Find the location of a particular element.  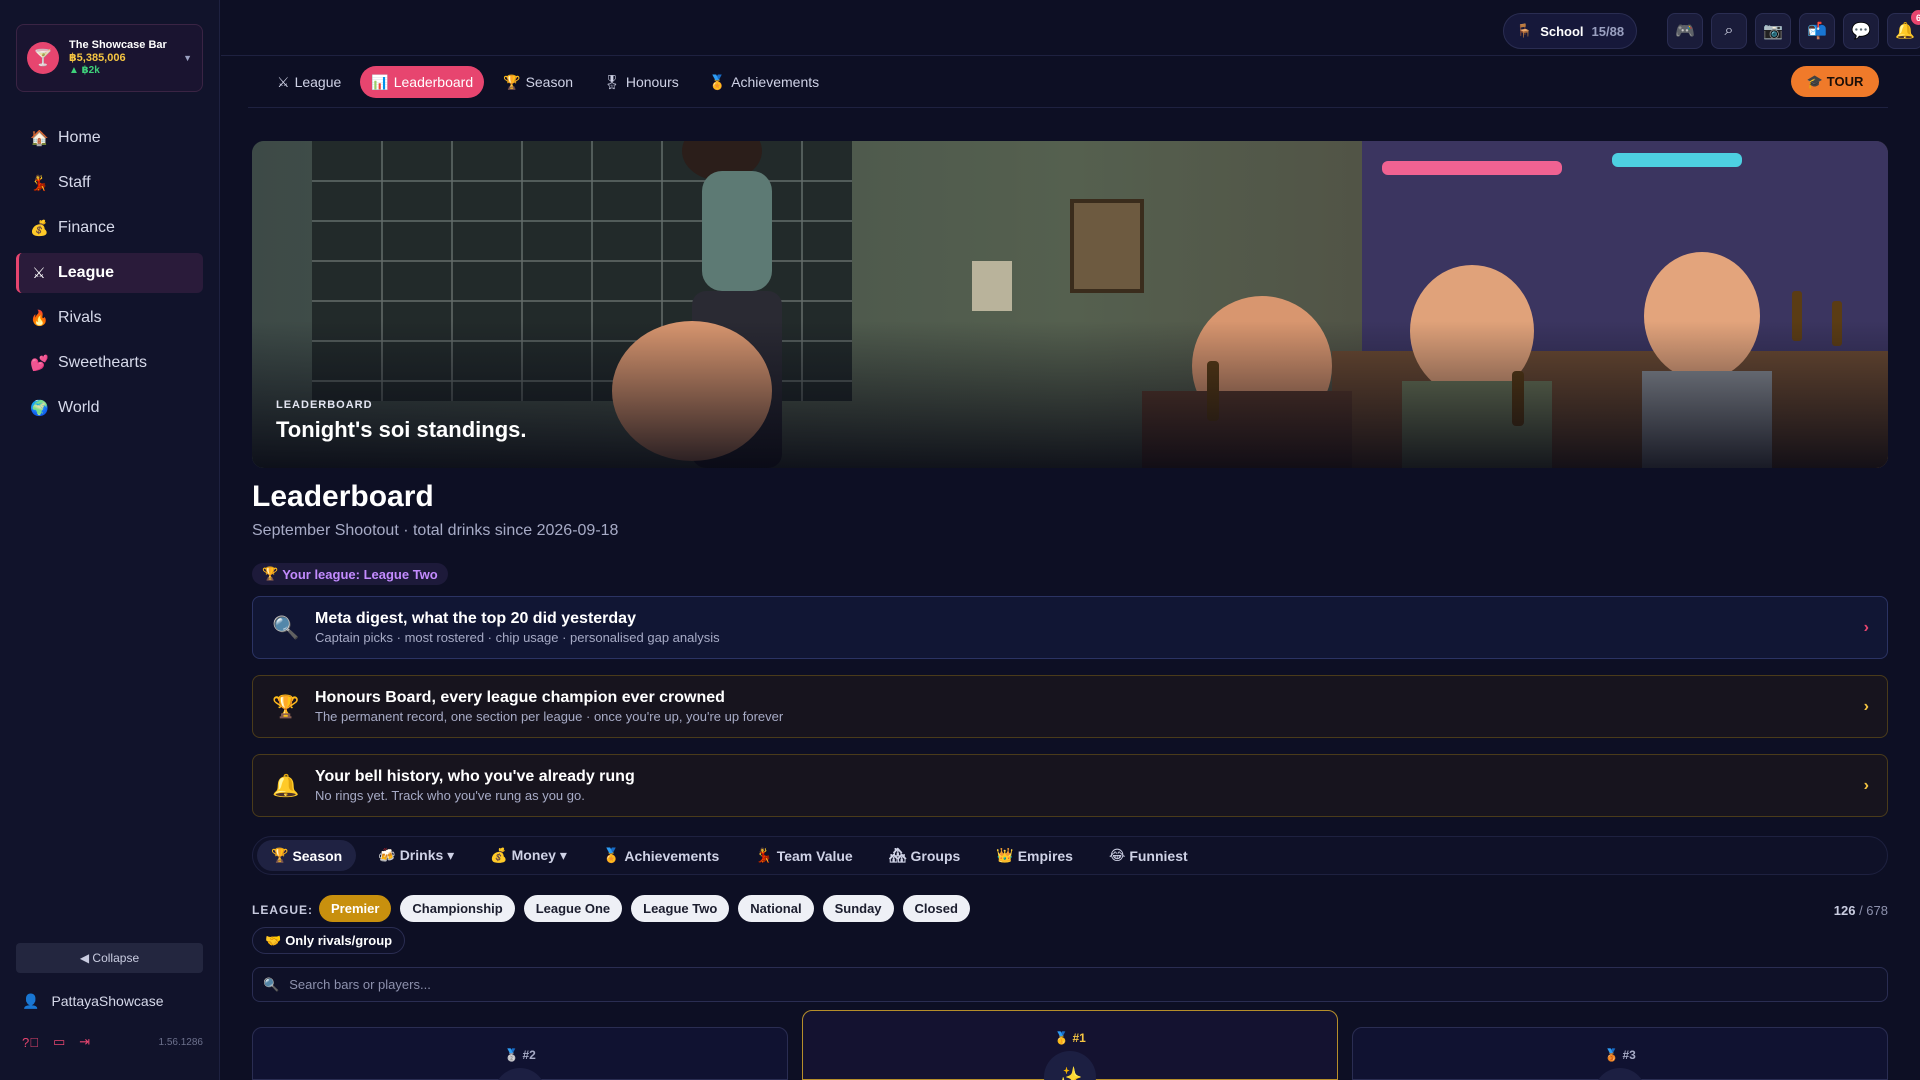

league-option-national: National is located at coordinates (776, 908).